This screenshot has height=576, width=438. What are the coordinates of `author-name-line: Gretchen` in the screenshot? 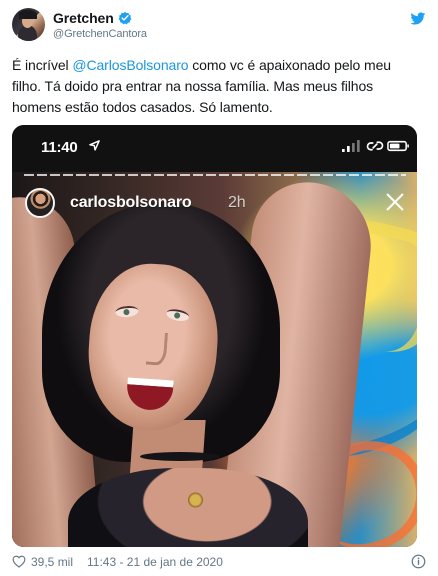 It's located at (92, 18).